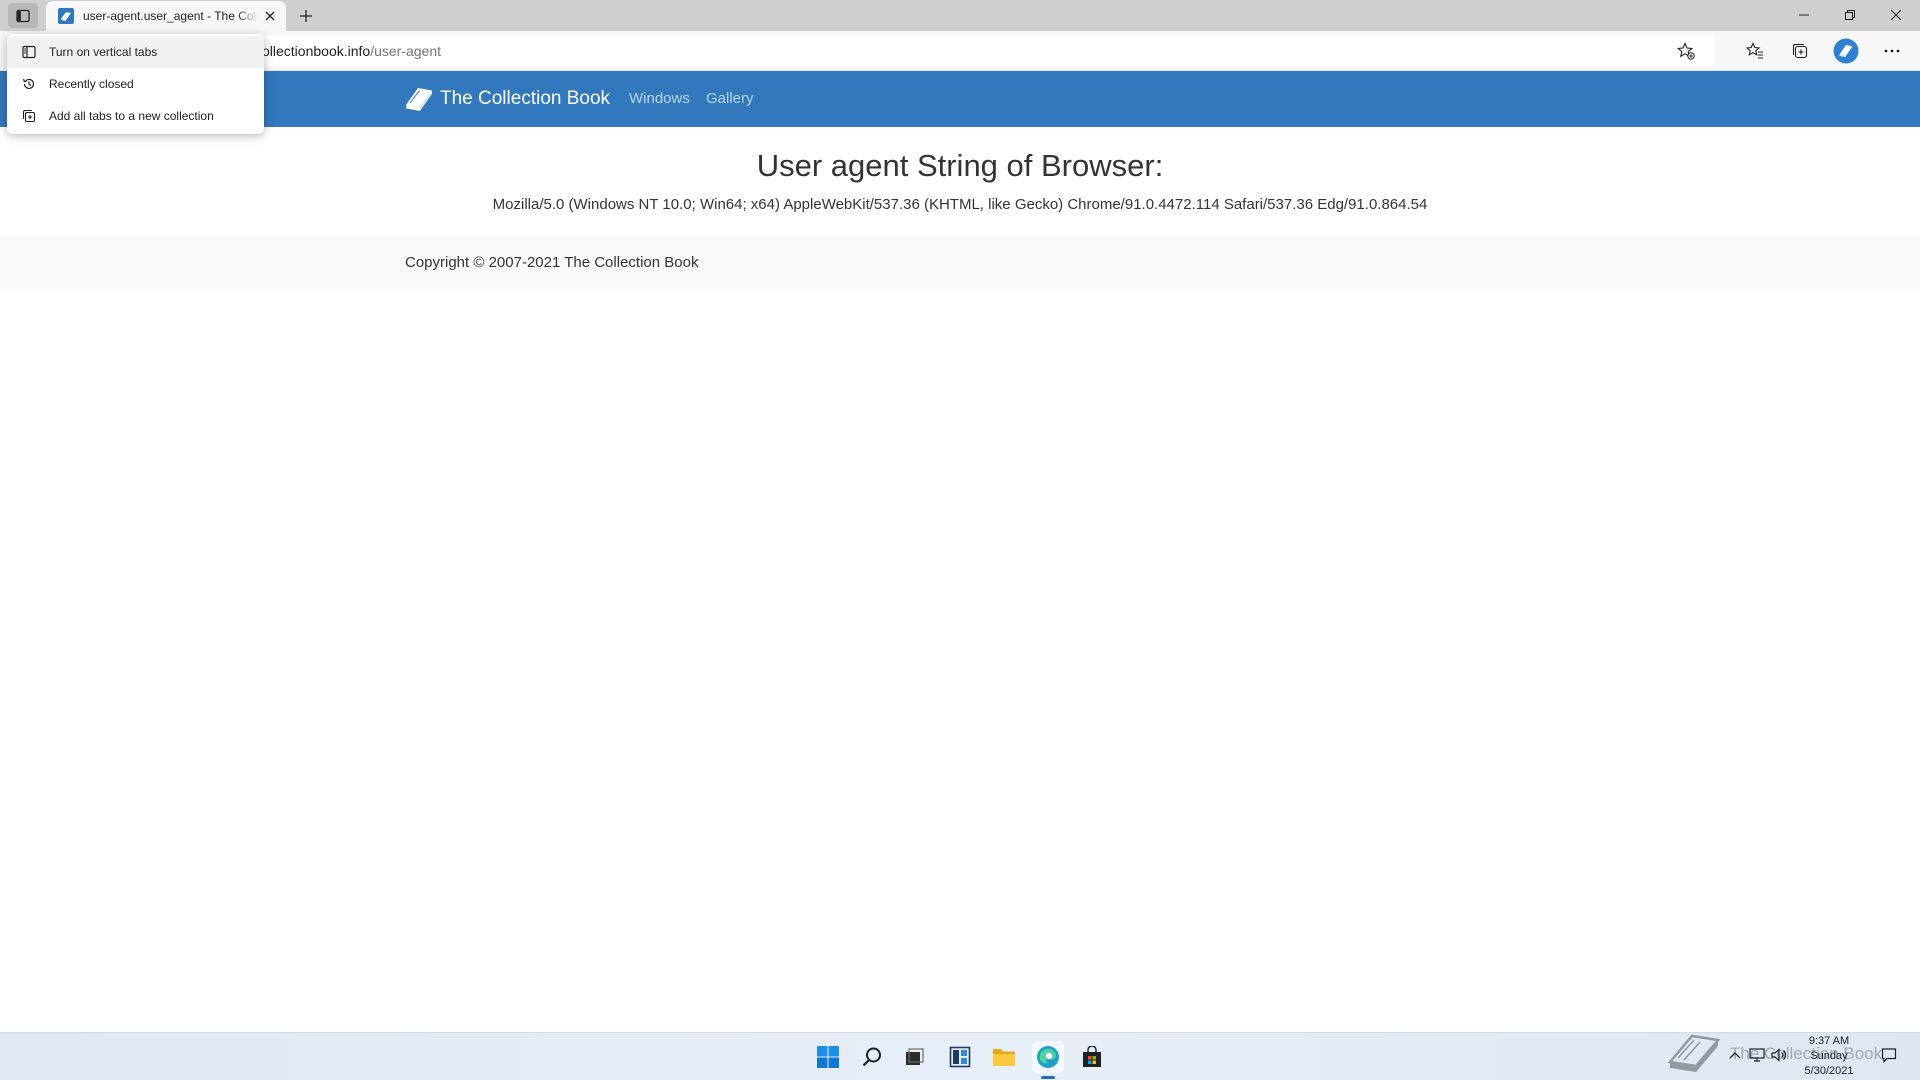  I want to click on browser-toolbar: ollectionbook.info/user-agent, so click(960, 51).